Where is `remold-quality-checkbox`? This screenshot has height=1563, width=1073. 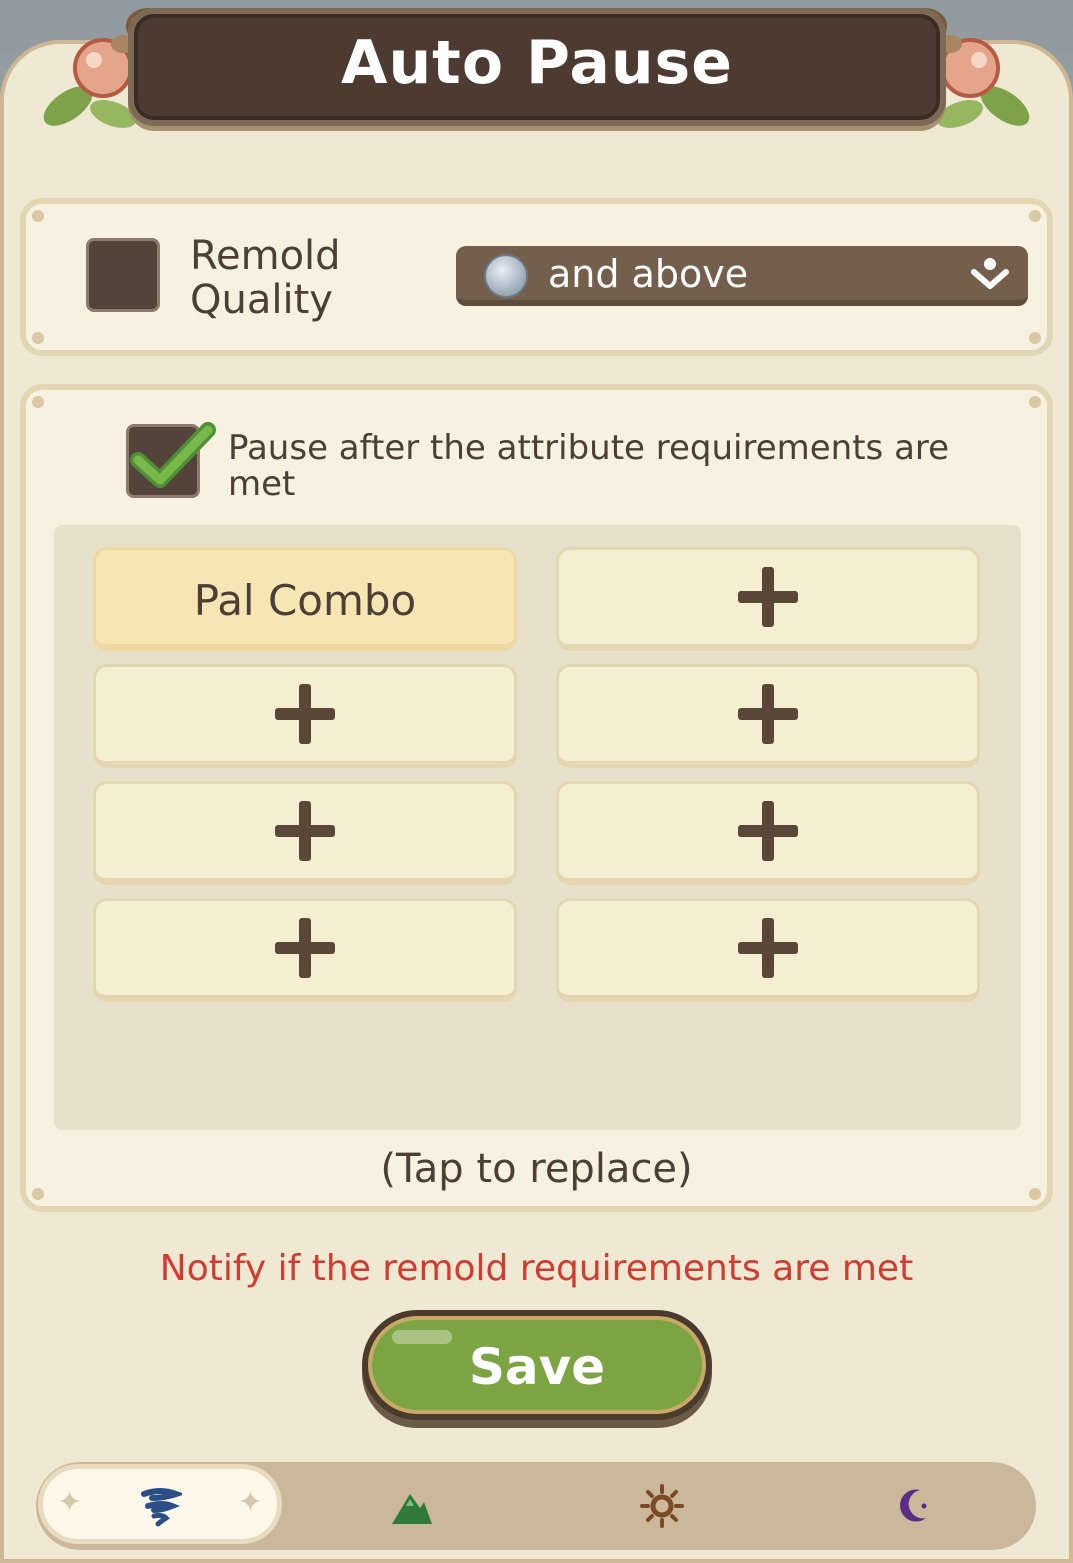 remold-quality-checkbox is located at coordinates (123, 275).